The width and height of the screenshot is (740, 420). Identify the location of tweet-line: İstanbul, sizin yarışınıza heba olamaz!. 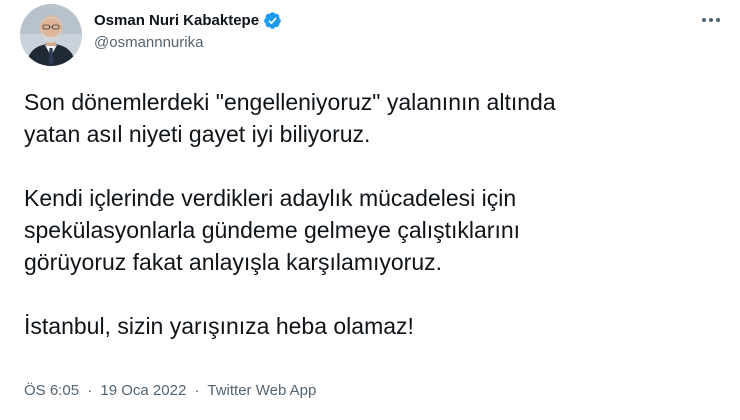
(219, 326).